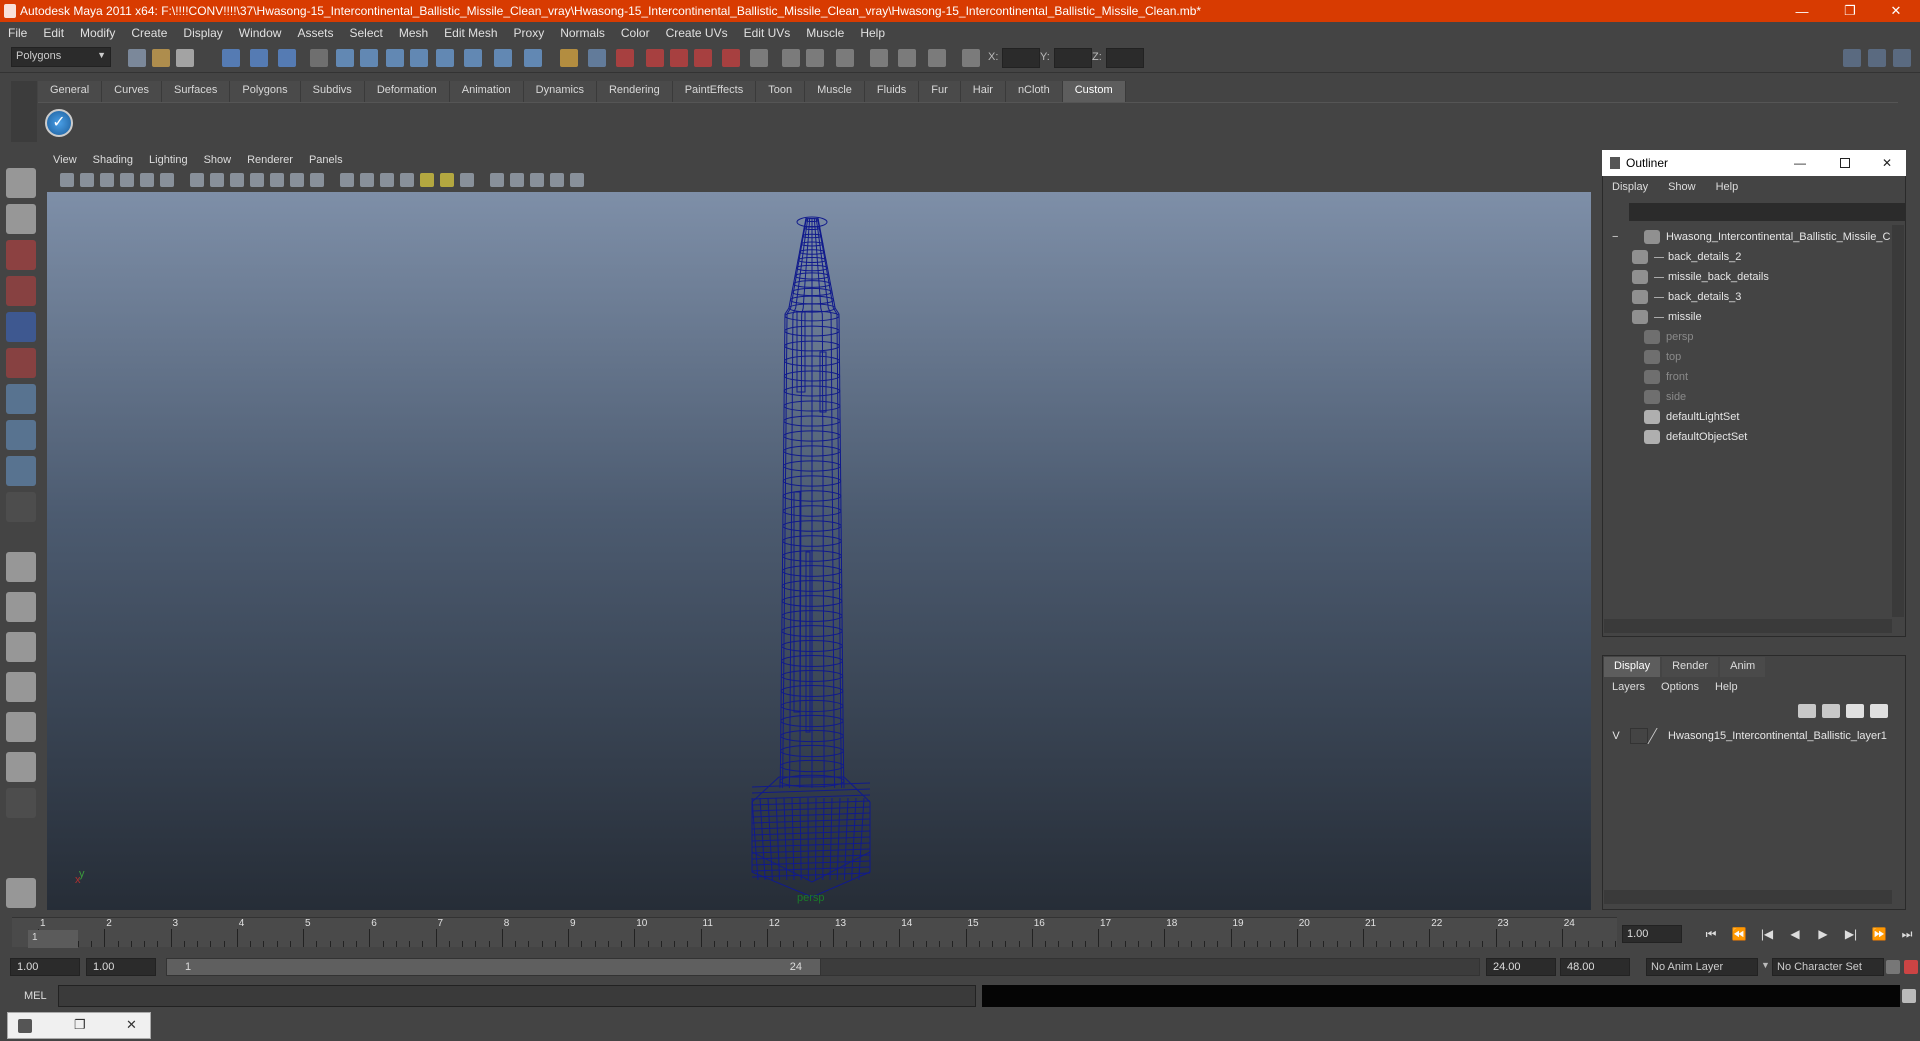  What do you see at coordinates (582, 33) in the screenshot?
I see `menu-normals: Normals` at bounding box center [582, 33].